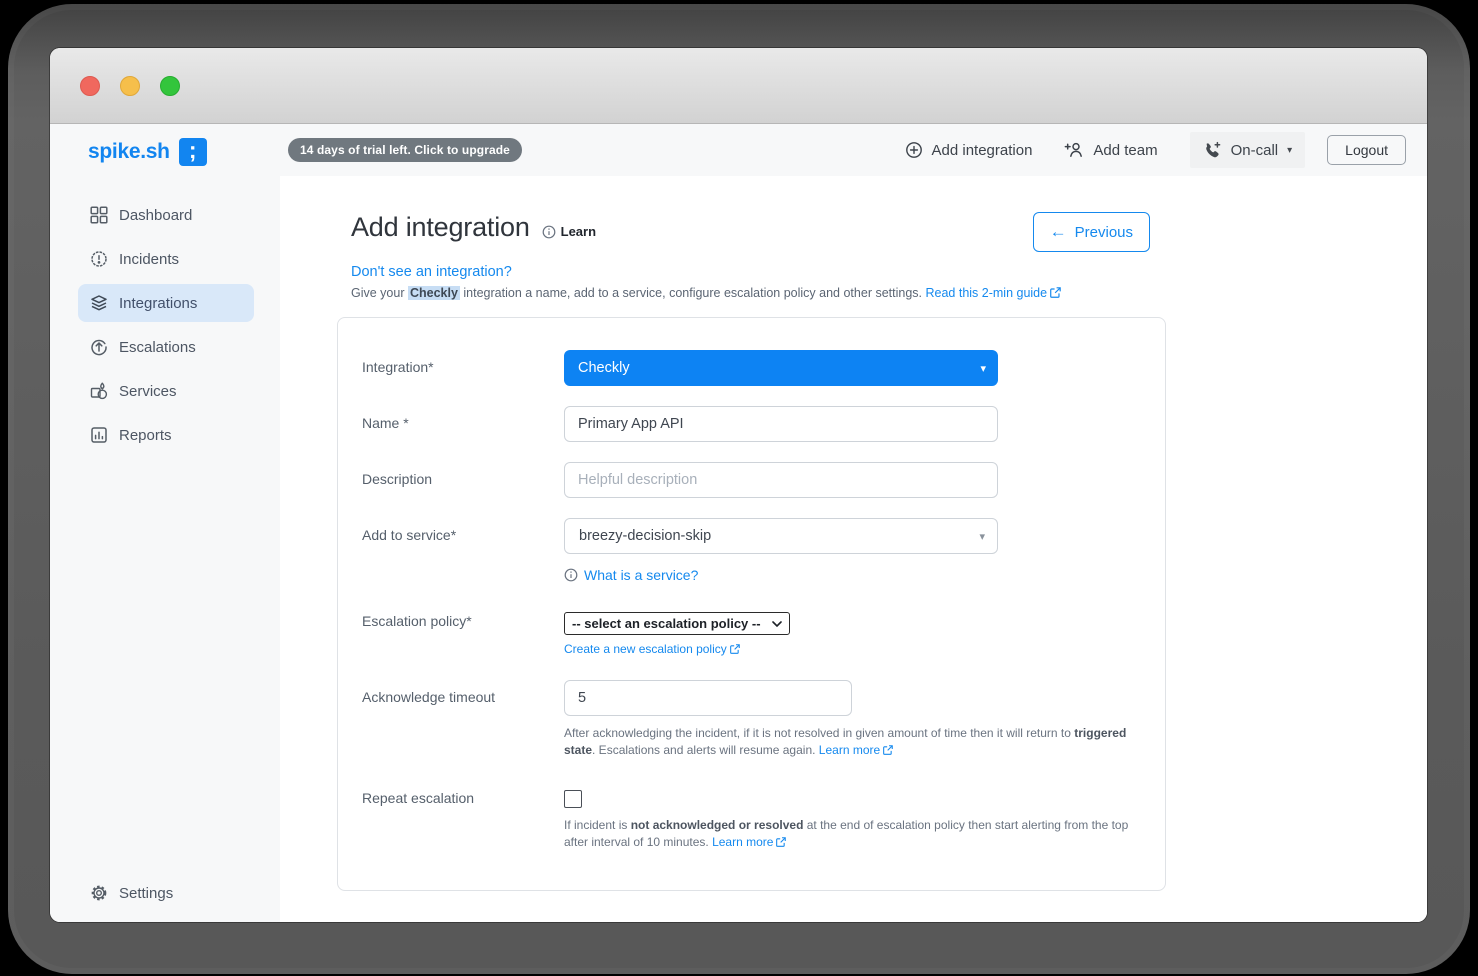  Describe the element at coordinates (1212, 150) in the screenshot. I see `phone-plus-icon` at that location.